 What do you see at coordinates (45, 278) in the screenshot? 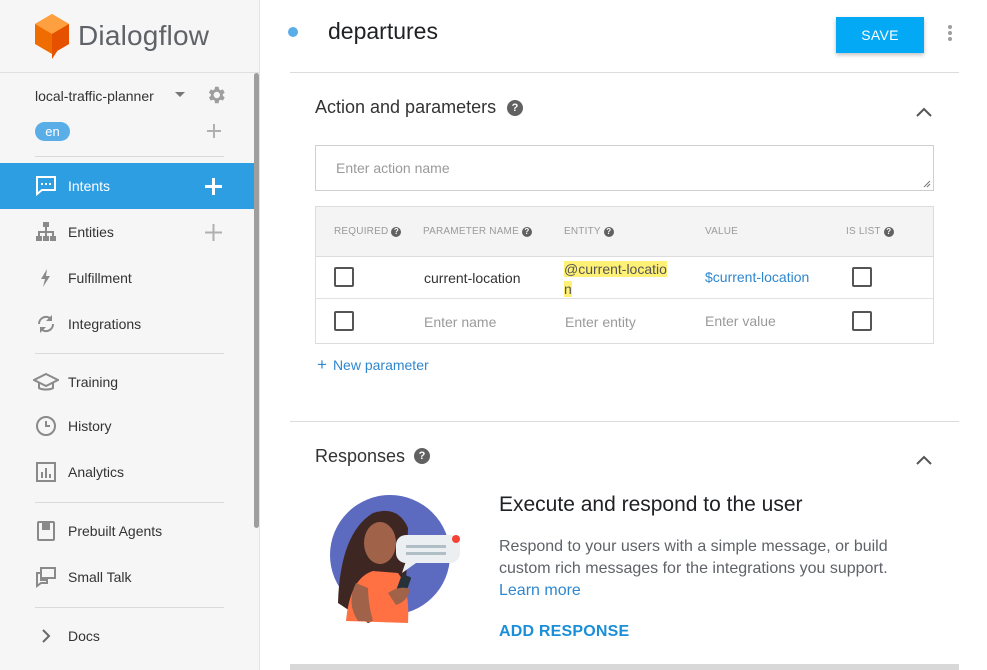
I see `bolt-icon` at bounding box center [45, 278].